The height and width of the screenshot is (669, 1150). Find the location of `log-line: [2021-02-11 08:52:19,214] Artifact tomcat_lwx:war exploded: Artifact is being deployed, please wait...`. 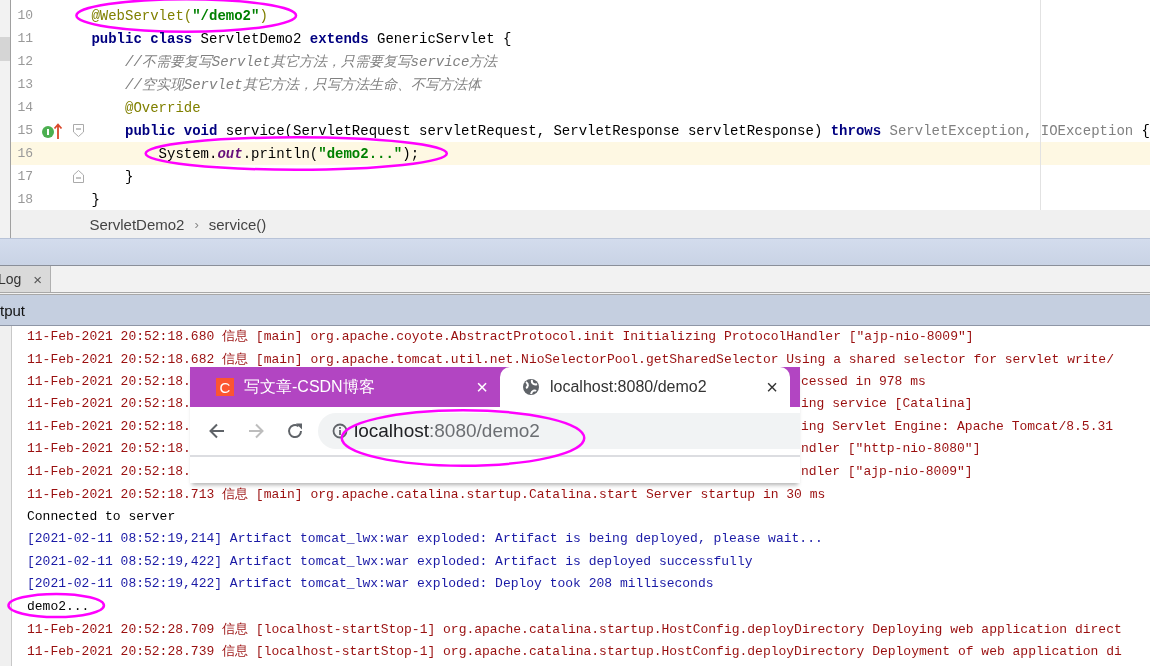

log-line: [2021-02-11 08:52:19,214] Artifact tomcat_lwx:war exploded: Artifact is being deployed, please wait... is located at coordinates (425, 539).